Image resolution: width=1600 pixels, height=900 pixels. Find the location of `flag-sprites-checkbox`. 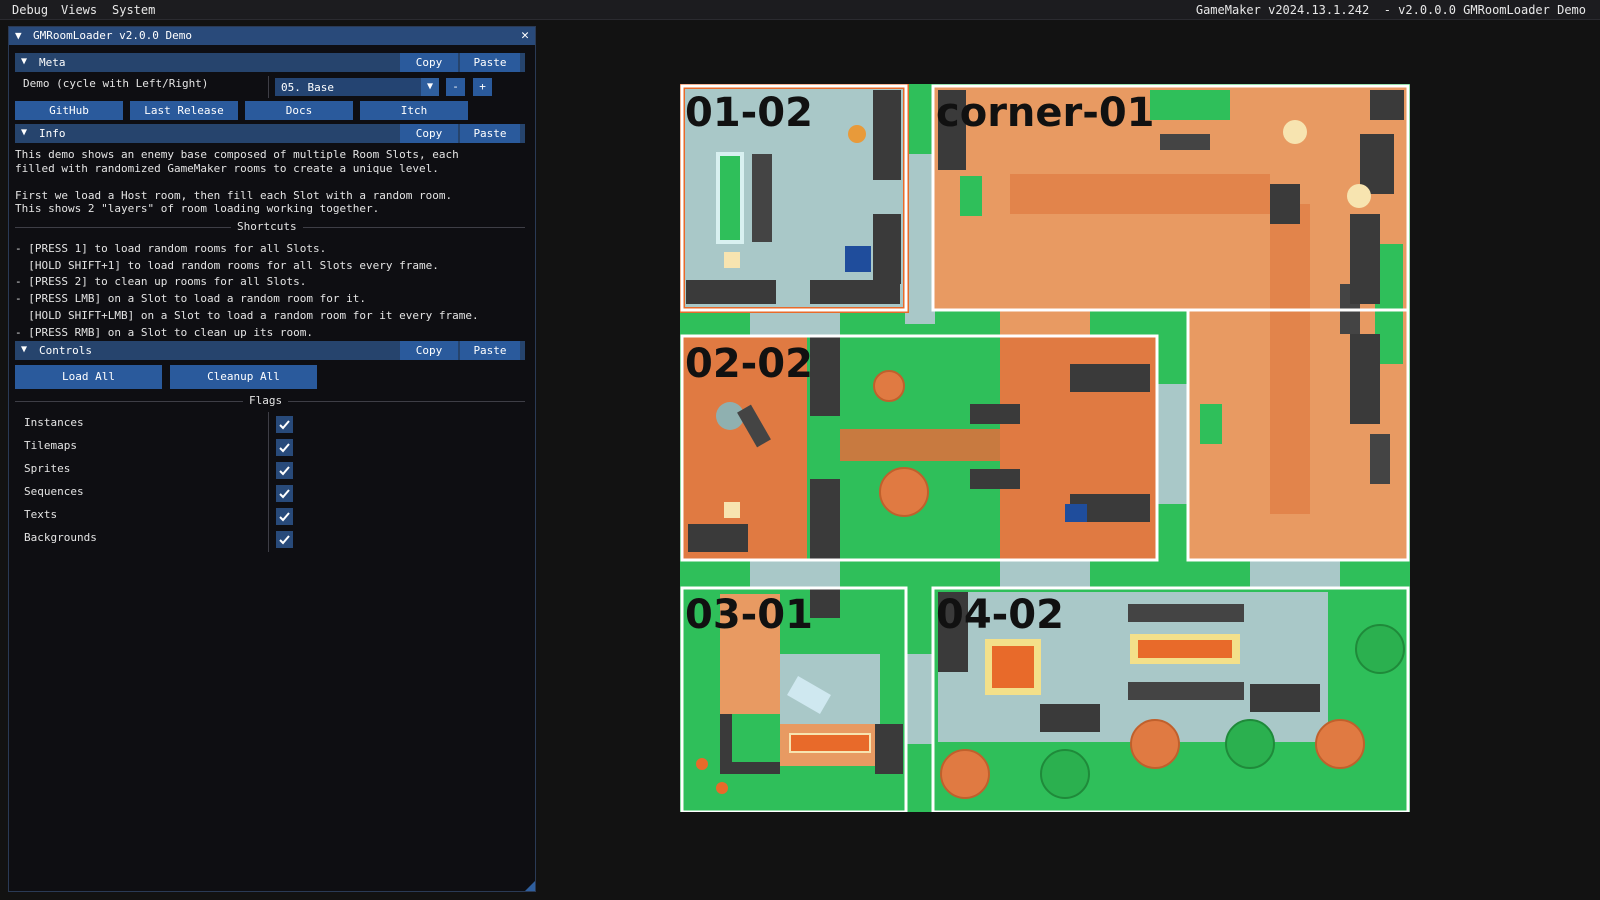

flag-sprites-checkbox is located at coordinates (284, 470).